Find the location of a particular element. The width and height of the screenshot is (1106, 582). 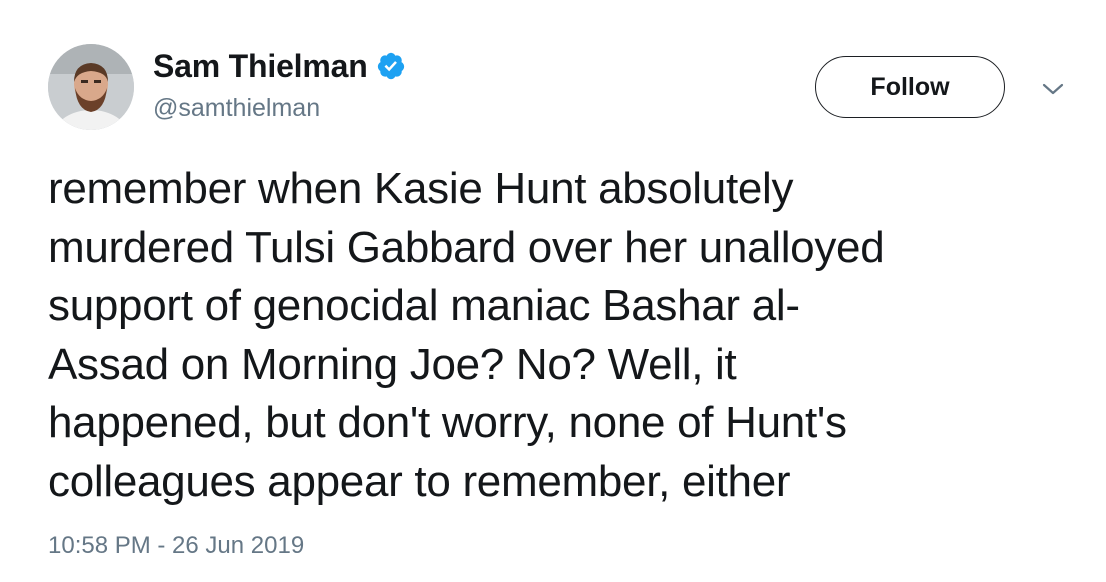

tweet-text-line: Assad on Morning Joe? No? Well, it is located at coordinates (392, 364).